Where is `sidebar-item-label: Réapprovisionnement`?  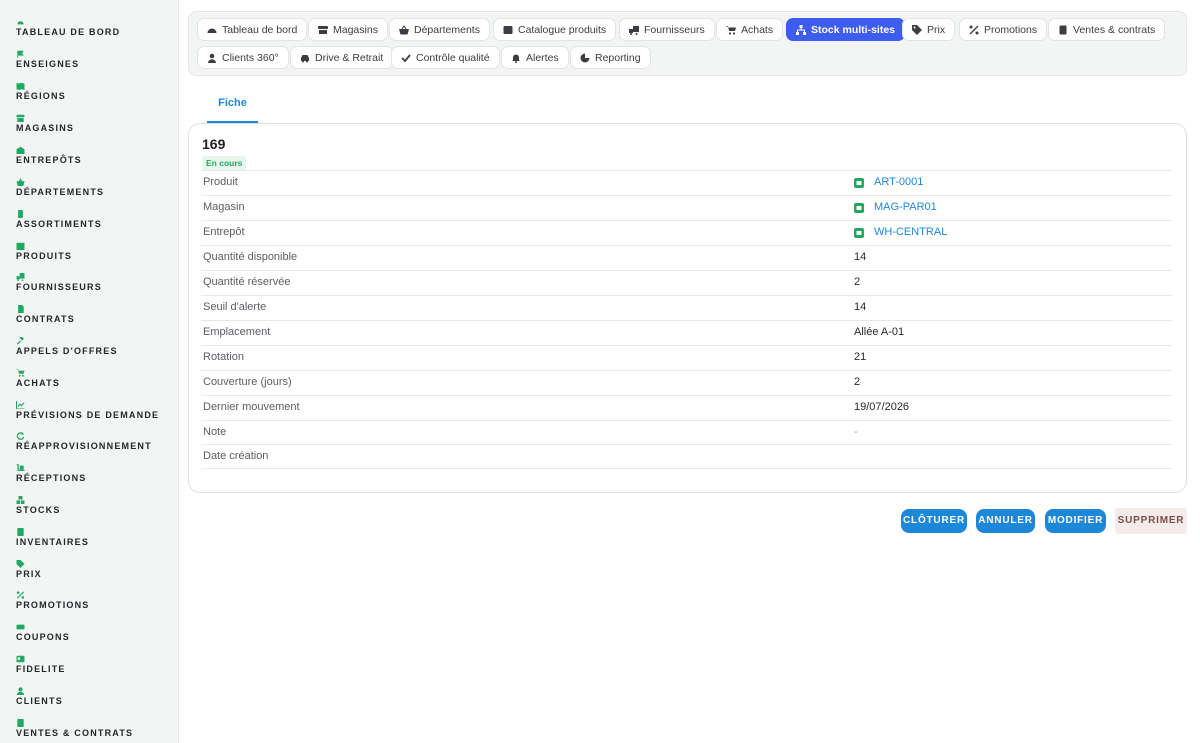
sidebar-item-label: Réapprovisionnement is located at coordinates (84, 446).